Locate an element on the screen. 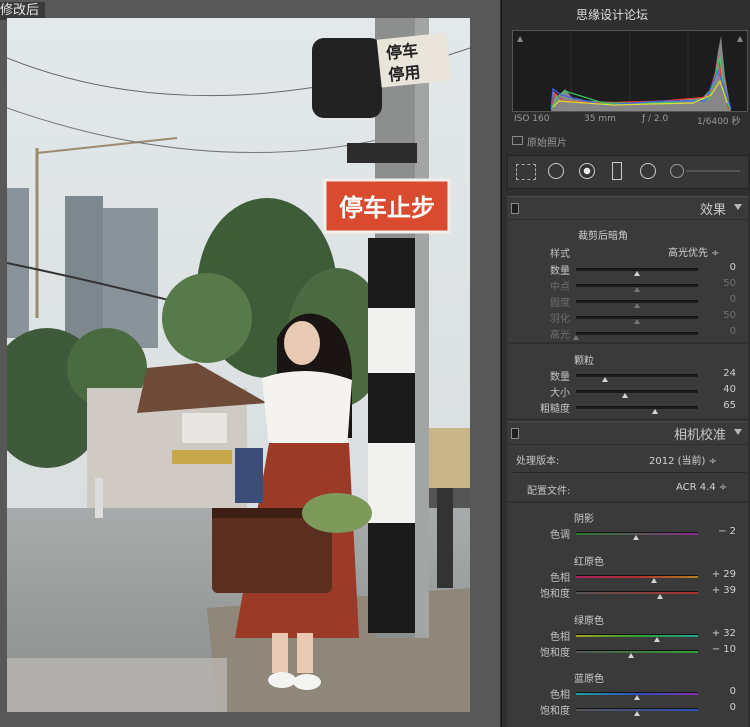 This screenshot has height=727, width=750. slider-label: 粗糙度 is located at coordinates (555, 409).